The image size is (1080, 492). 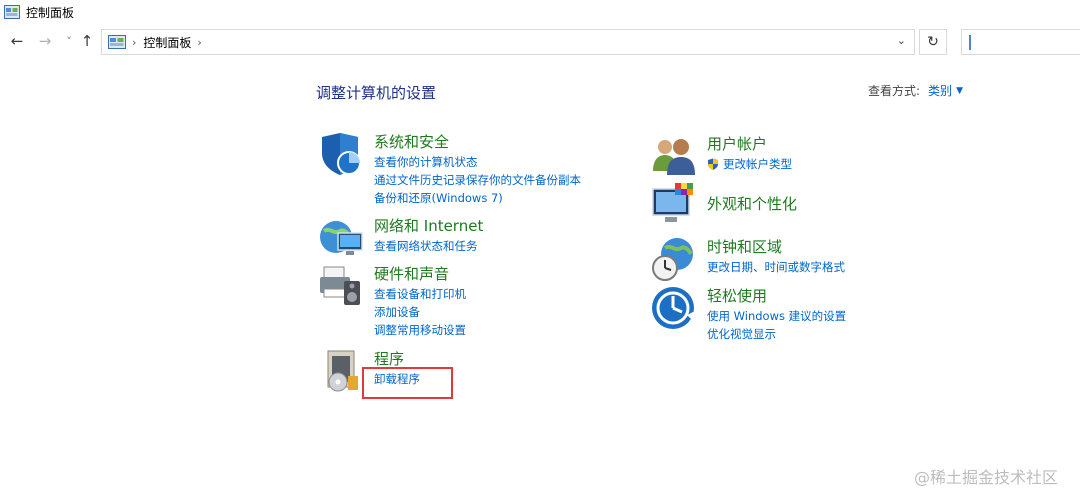 I want to click on category-title: 系统和安全, so click(x=411, y=141).